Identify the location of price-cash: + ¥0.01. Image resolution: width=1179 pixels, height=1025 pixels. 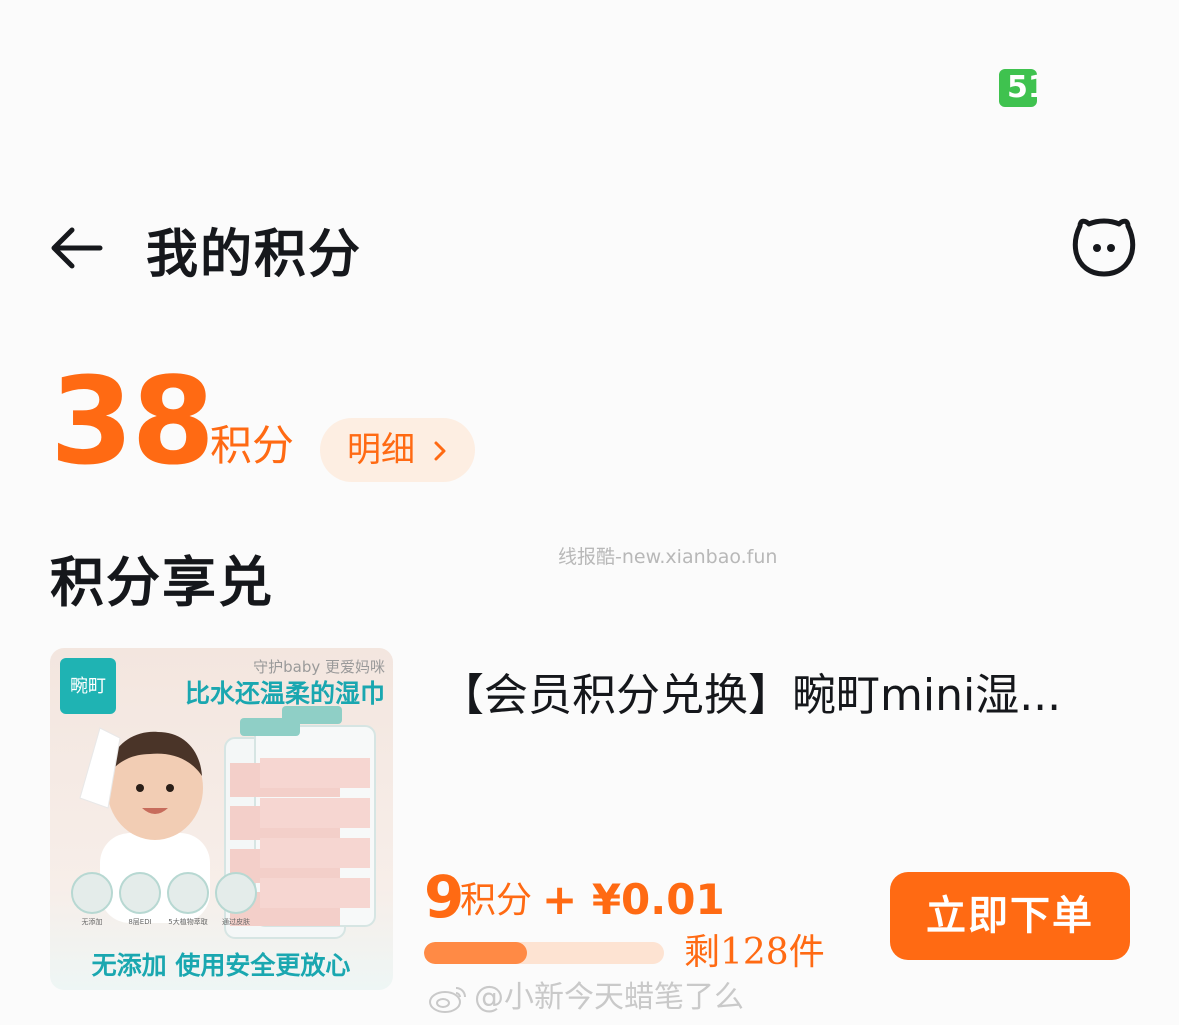
(633, 899).